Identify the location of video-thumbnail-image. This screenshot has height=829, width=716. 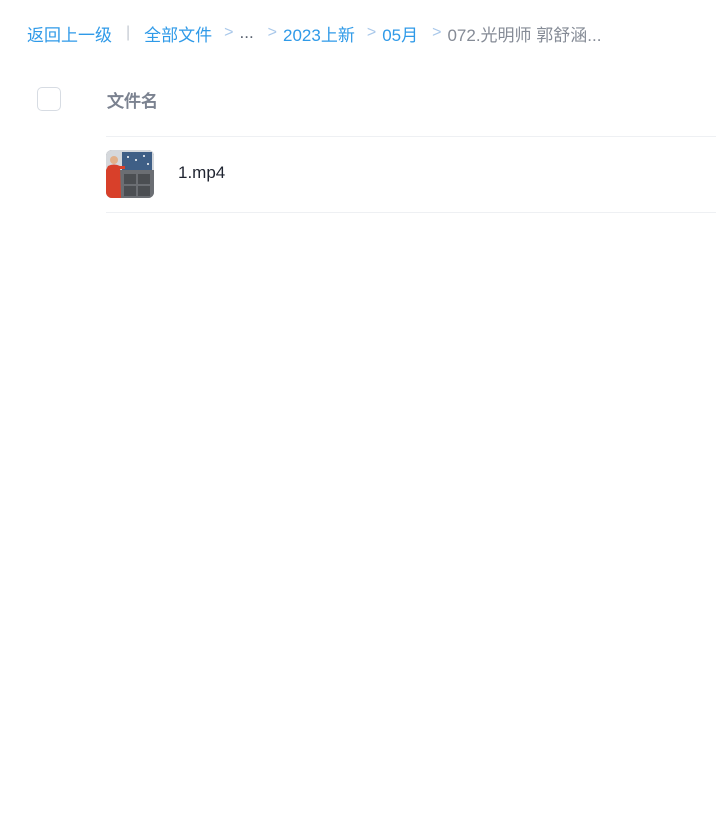
(130, 174).